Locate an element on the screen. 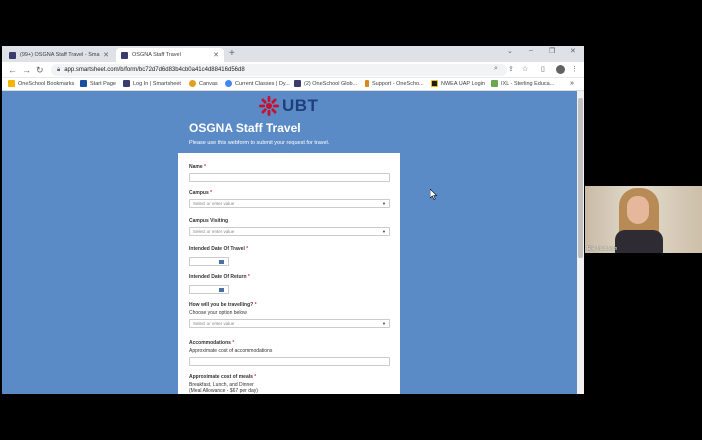 This screenshot has height=440, width=702. ixl-icon is located at coordinates (494, 83).